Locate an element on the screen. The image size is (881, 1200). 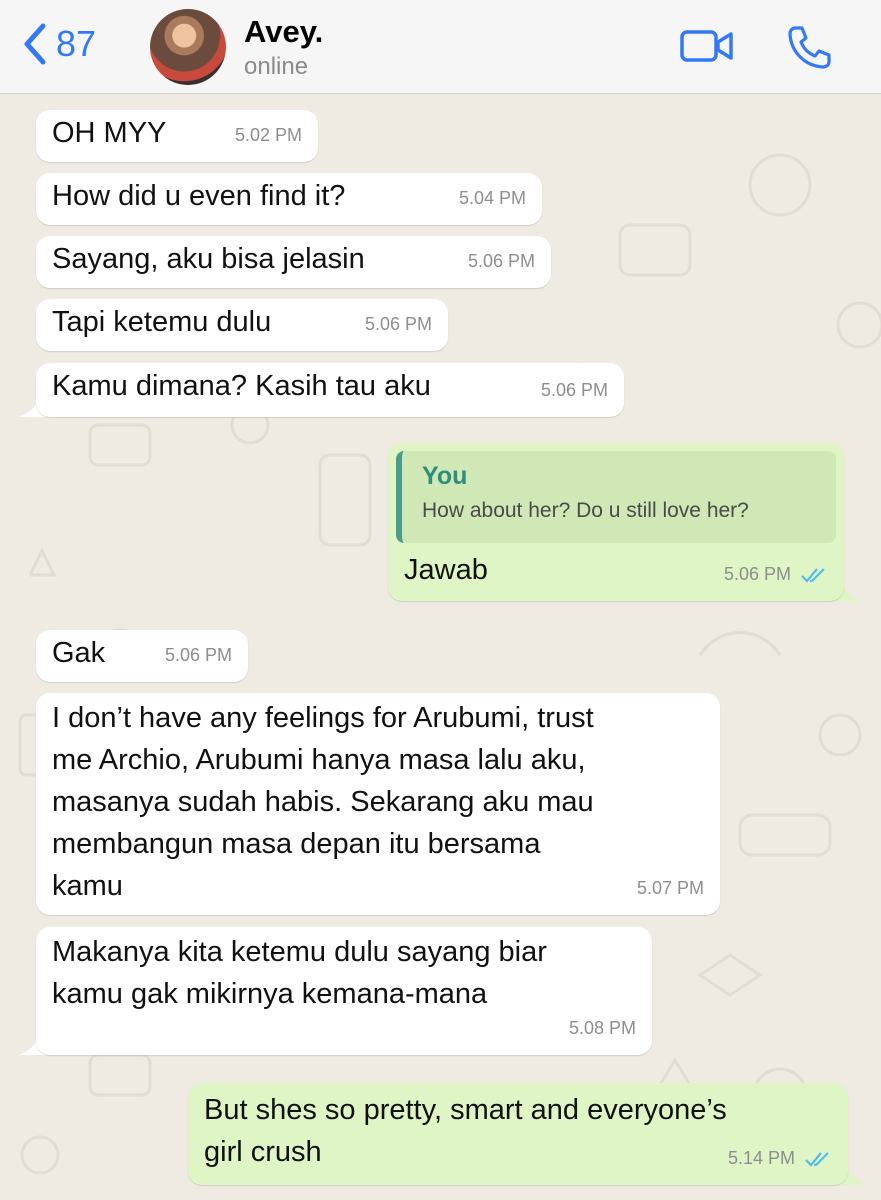
message-incoming: How did u even find it? 5.04 PM is located at coordinates (289, 199).